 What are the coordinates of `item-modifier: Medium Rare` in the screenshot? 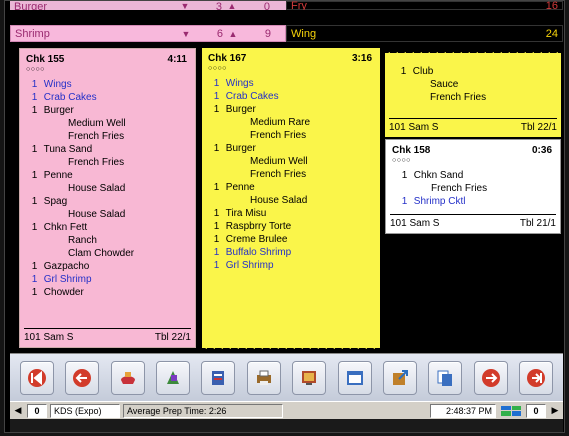 It's located at (295, 122).